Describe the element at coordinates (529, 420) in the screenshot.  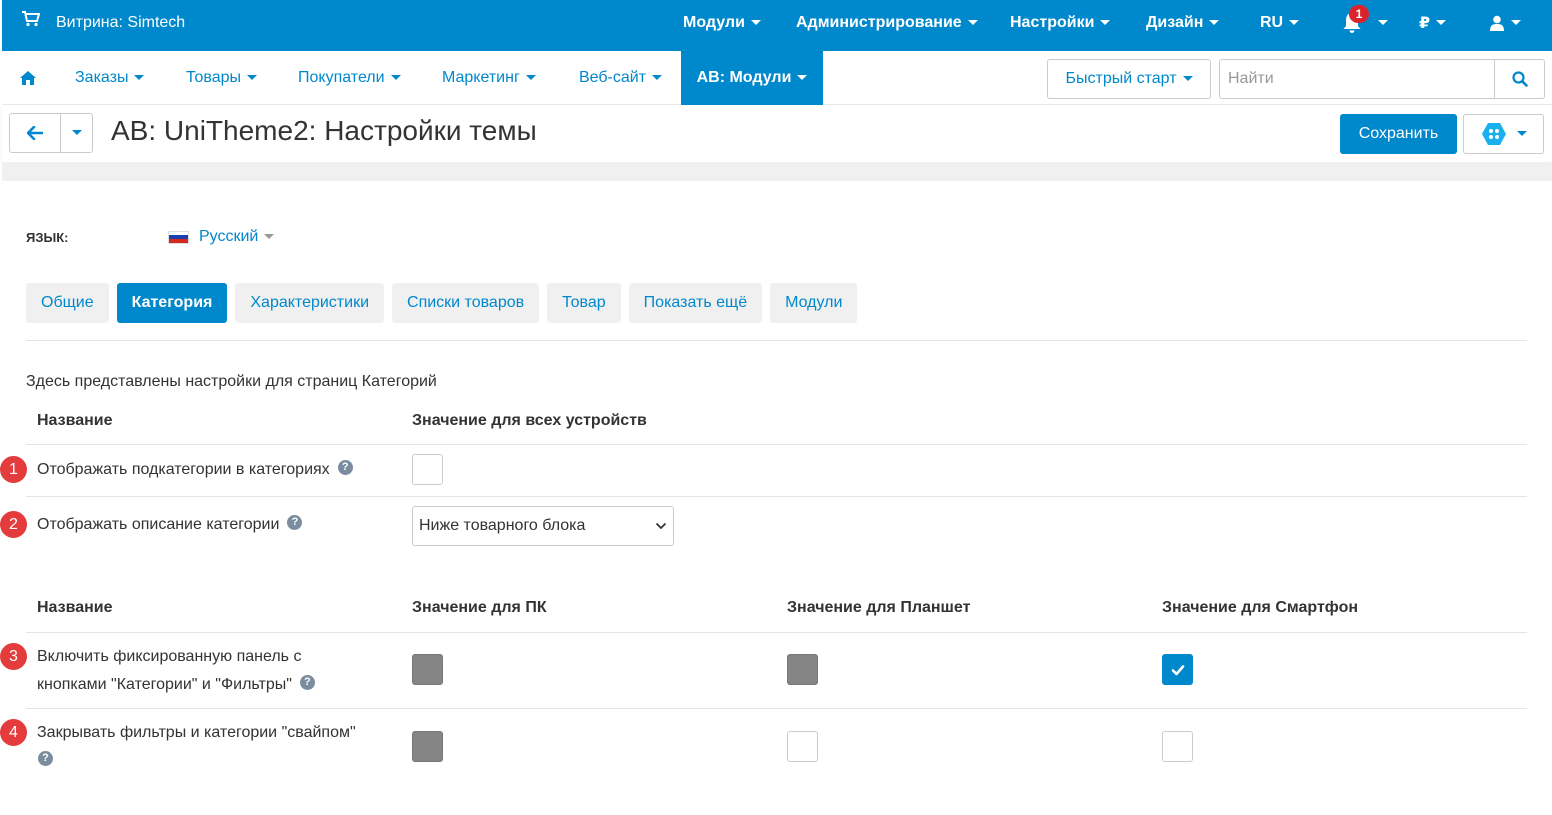
I see `table1-header-all-devices: Значение для всех устройств` at that location.